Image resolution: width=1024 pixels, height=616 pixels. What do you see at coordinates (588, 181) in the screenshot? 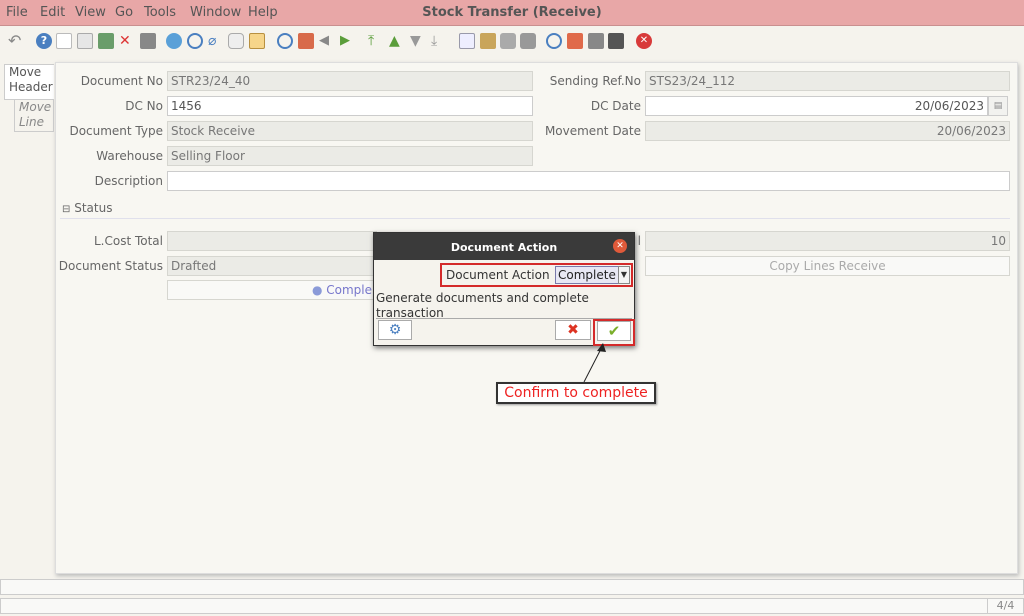
I see `description-field` at bounding box center [588, 181].